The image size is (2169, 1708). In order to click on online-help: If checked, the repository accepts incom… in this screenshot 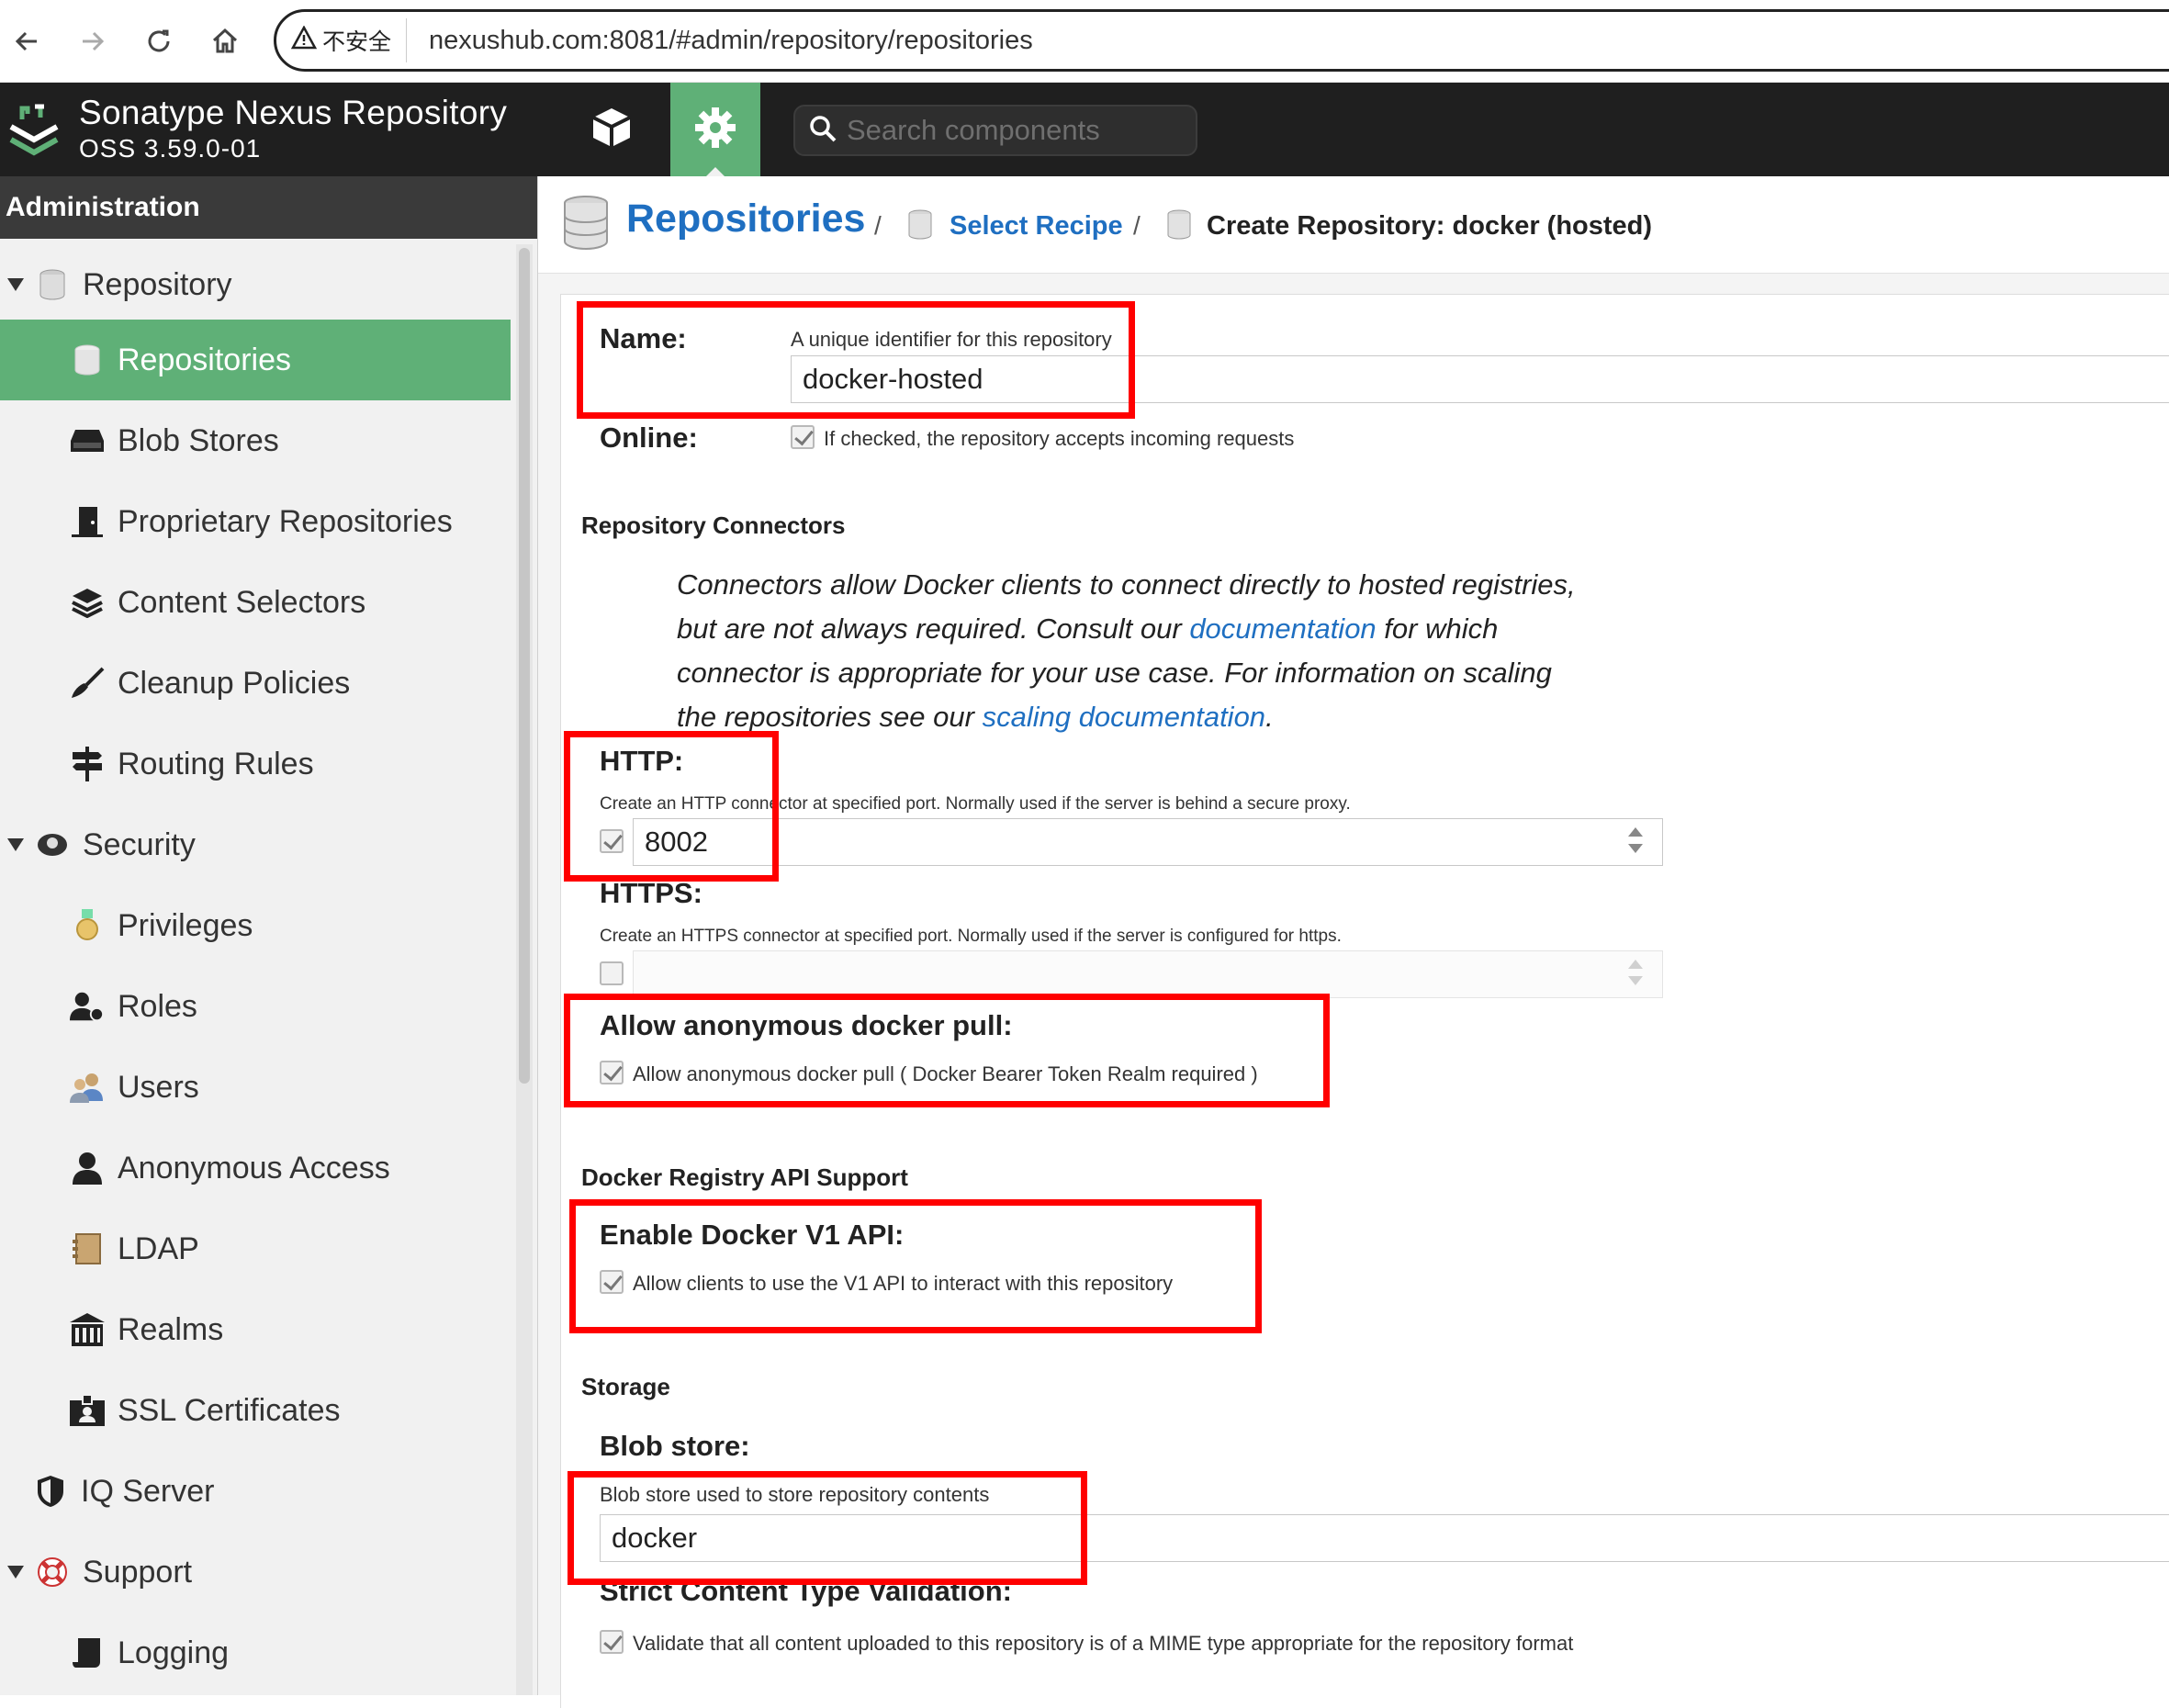, I will do `click(1059, 439)`.